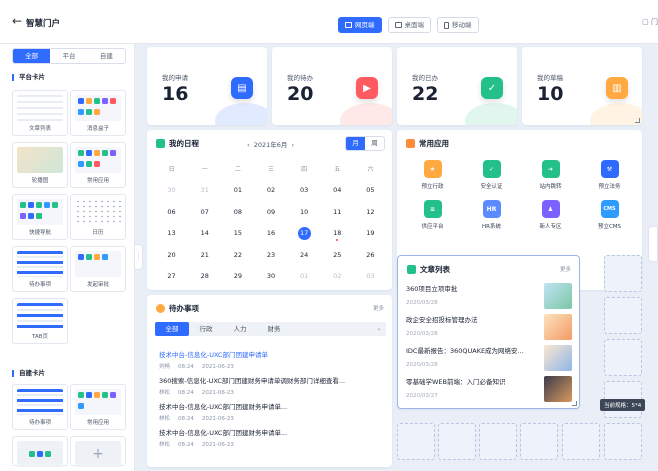 This screenshot has height=471, width=658. Describe the element at coordinates (98, 269) in the screenshot. I see `widget-card-approval: 发起审批` at that location.